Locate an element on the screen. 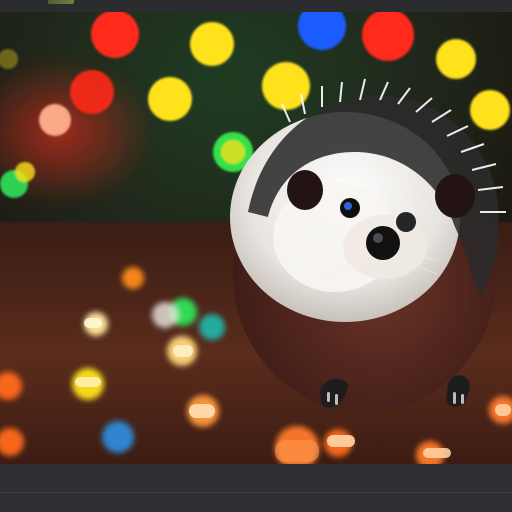 The image size is (512, 512). bottom-caption is located at coordinates (258, 506).